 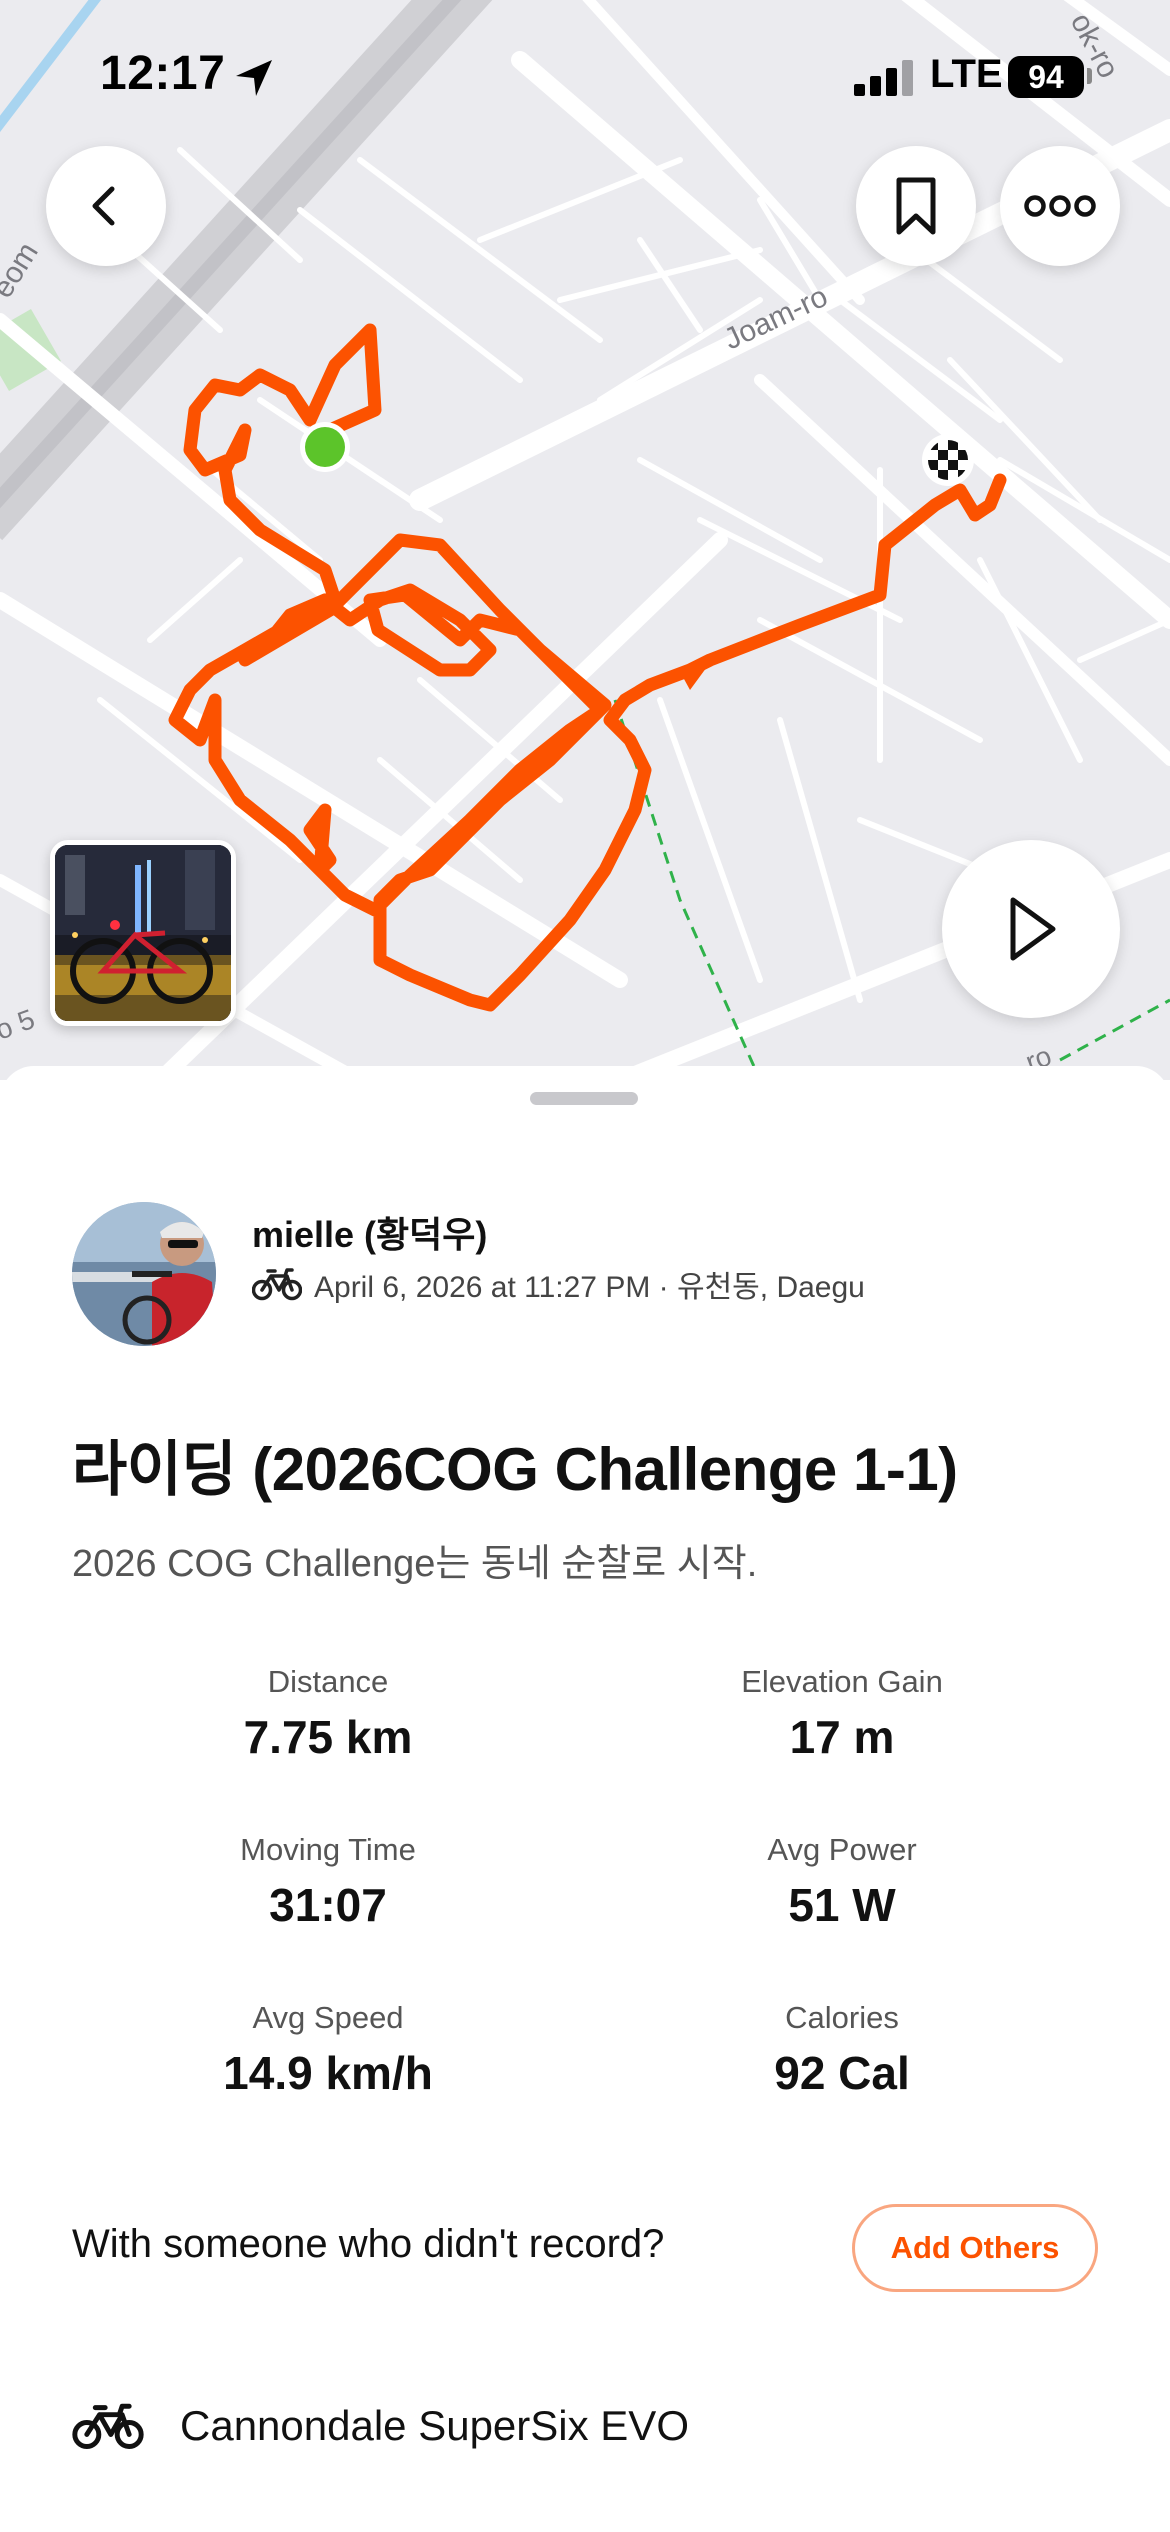 I want to click on play-flyover-button, so click(x=1031, y=929).